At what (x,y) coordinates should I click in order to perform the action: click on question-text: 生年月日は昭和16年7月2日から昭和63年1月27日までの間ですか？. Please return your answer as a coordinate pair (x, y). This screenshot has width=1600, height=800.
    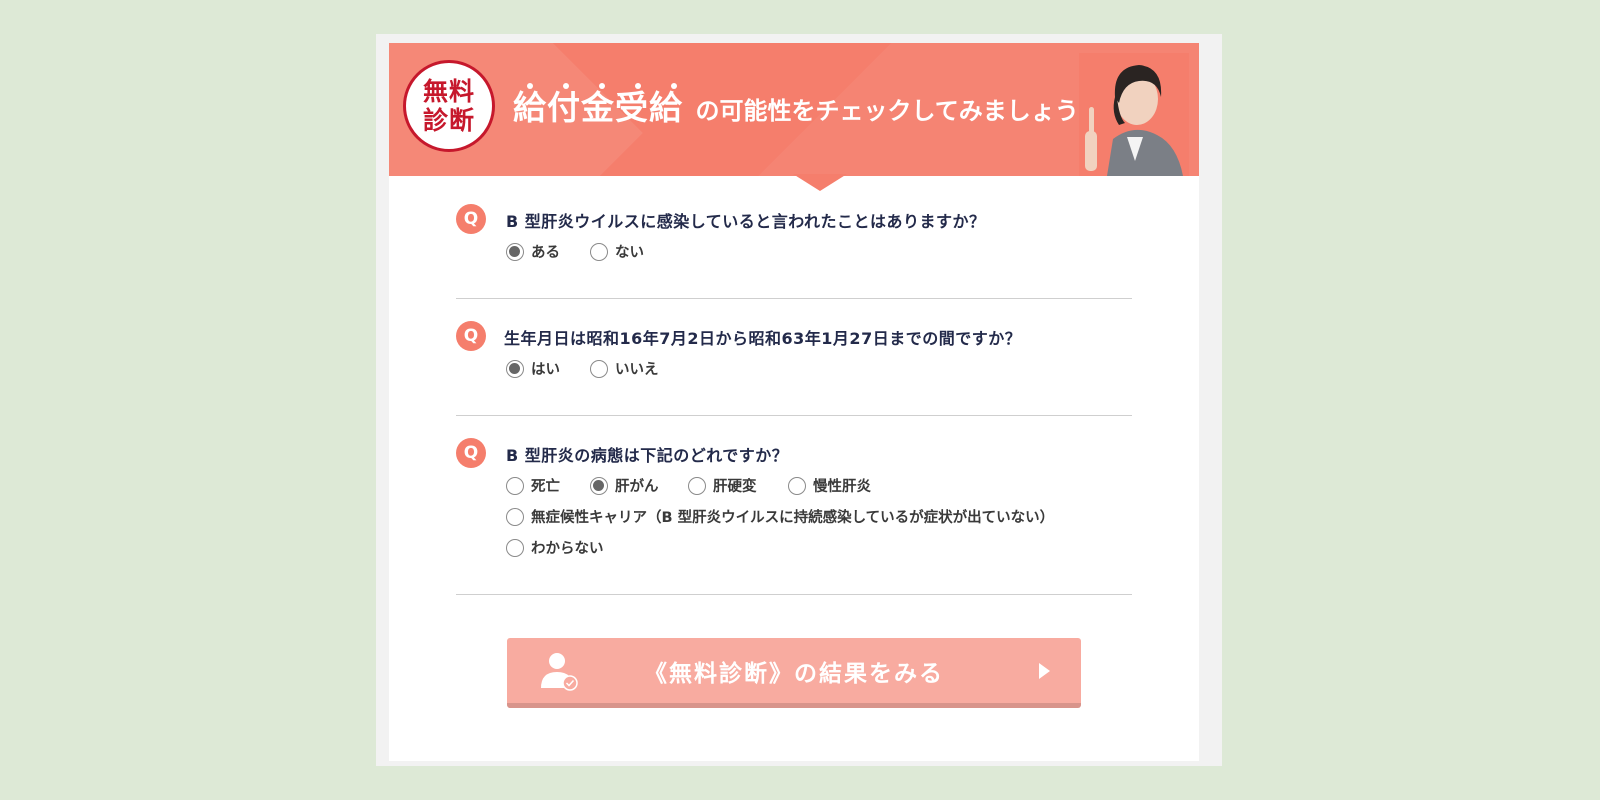
    Looking at the image, I should click on (763, 338).